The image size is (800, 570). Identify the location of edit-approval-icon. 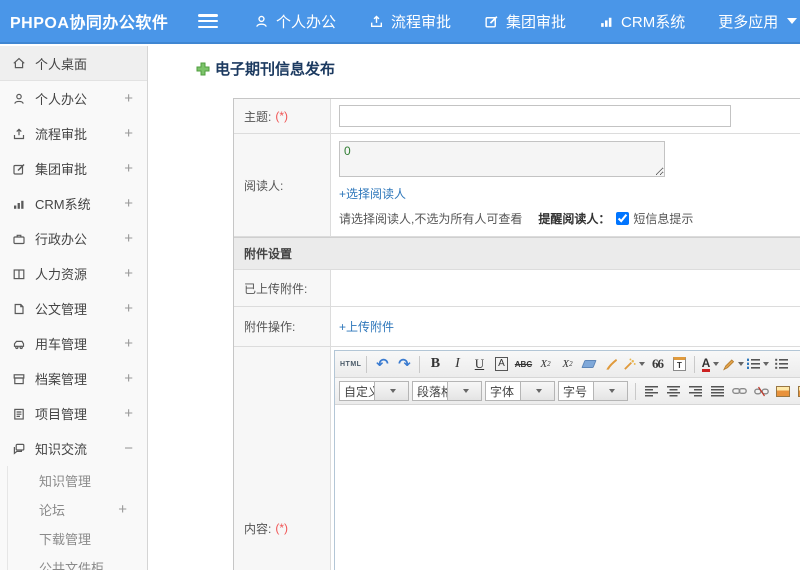
(491, 21).